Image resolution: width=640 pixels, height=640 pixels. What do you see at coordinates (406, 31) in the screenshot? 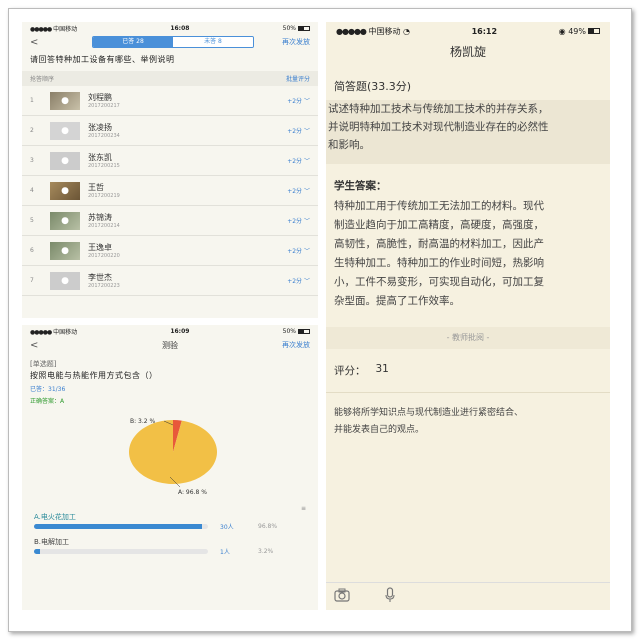
I see `wifi-icon: ◔` at bounding box center [406, 31].